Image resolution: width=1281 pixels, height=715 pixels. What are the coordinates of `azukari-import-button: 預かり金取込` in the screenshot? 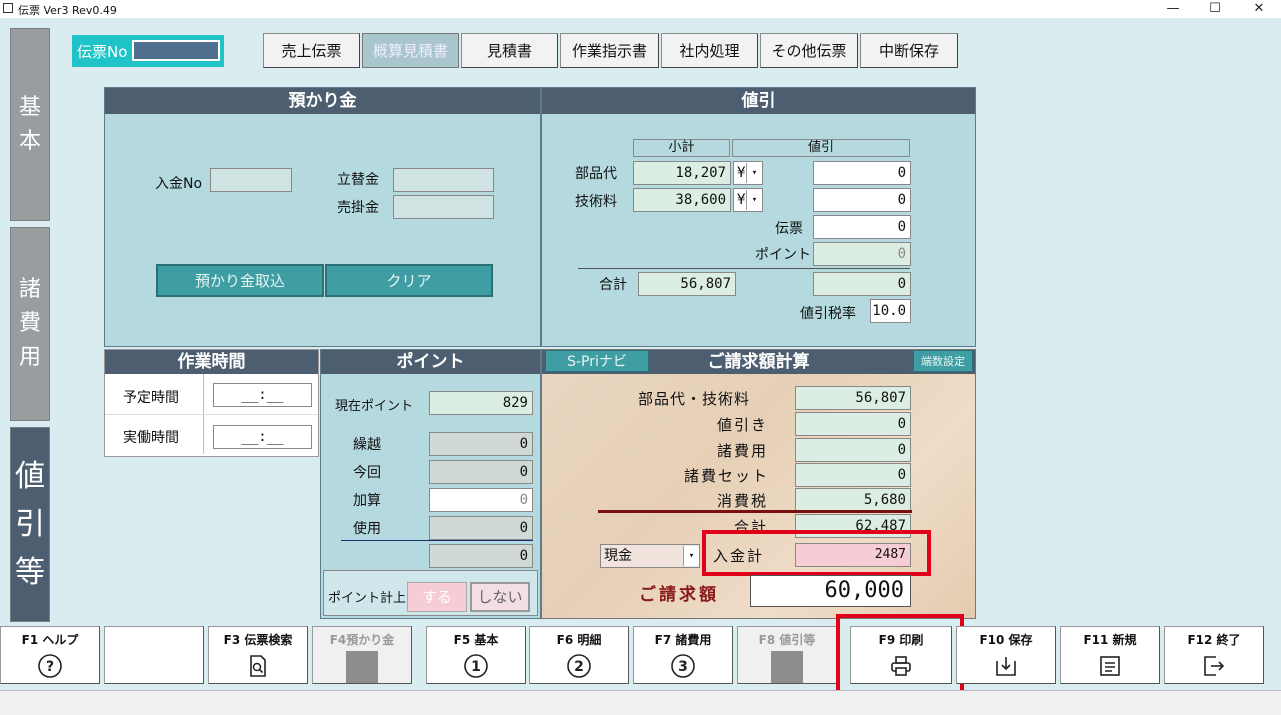 It's located at (240, 280).